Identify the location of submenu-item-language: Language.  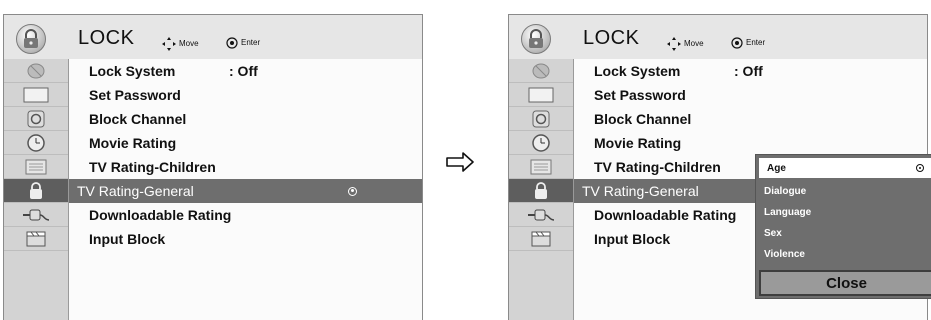
(843, 212).